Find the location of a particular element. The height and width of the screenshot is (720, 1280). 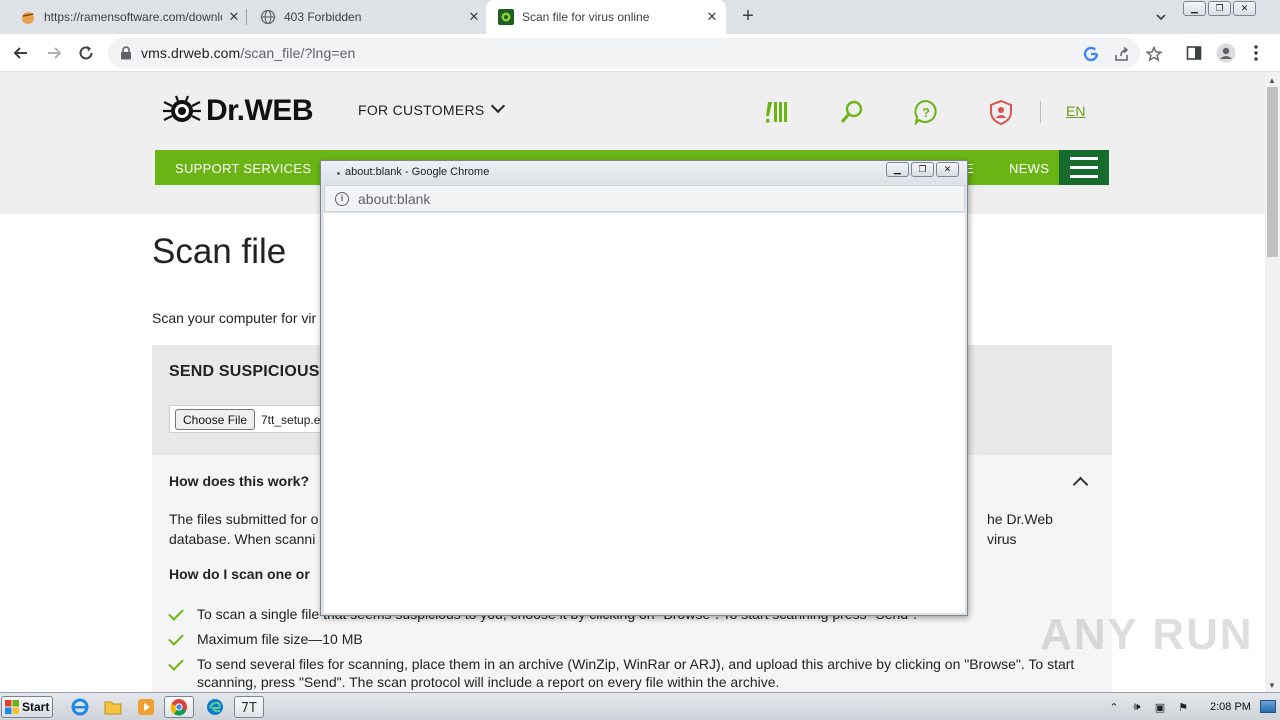

scroll-down-icon: ▼ is located at coordinates (1272, 685).